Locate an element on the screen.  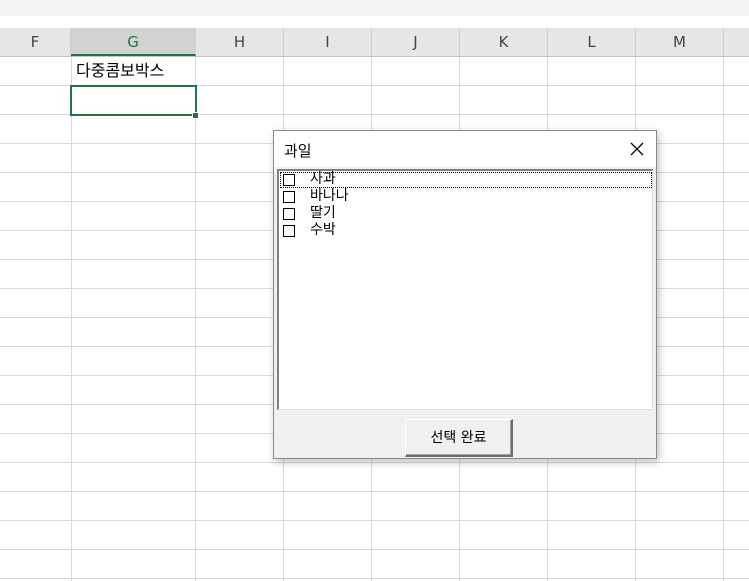
list-item-label: 바나나 is located at coordinates (329, 196).